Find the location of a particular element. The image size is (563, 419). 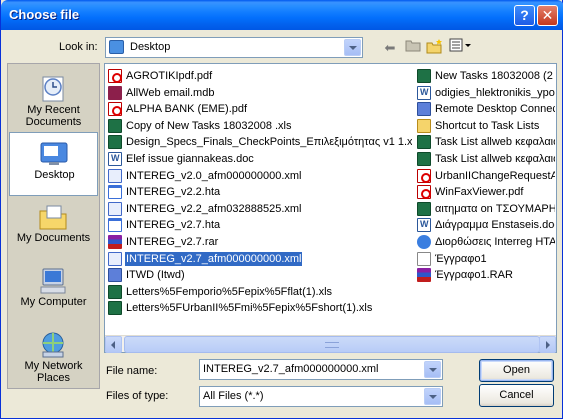

file-name: αιτηματα on ΤΣΟΥΜΑΡΗ . is located at coordinates (495, 208).